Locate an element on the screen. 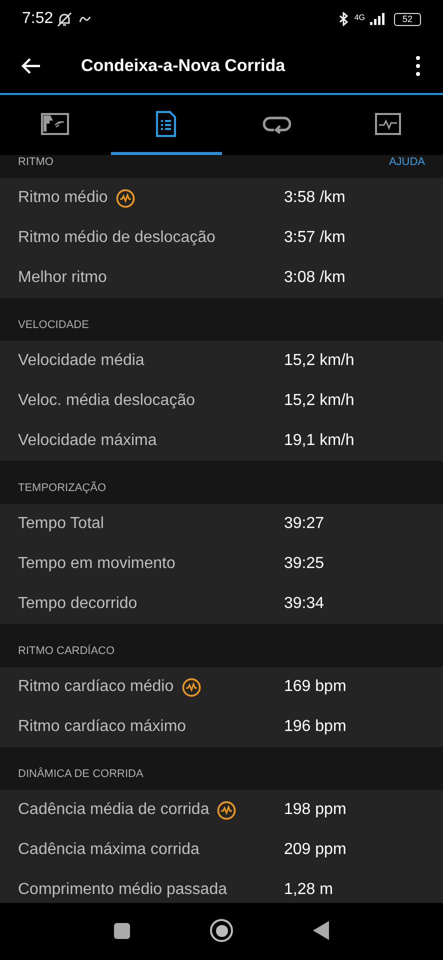 This screenshot has width=443, height=960. stat-label: Tempo decorrido is located at coordinates (78, 604).